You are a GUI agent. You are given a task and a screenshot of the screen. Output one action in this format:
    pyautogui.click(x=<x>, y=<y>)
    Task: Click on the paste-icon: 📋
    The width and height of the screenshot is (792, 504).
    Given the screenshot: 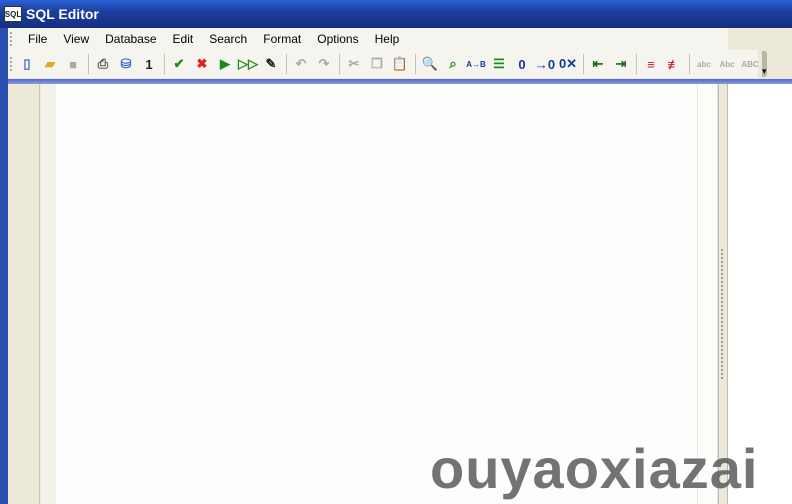 What is the action you would take?
    pyautogui.click(x=400, y=63)
    